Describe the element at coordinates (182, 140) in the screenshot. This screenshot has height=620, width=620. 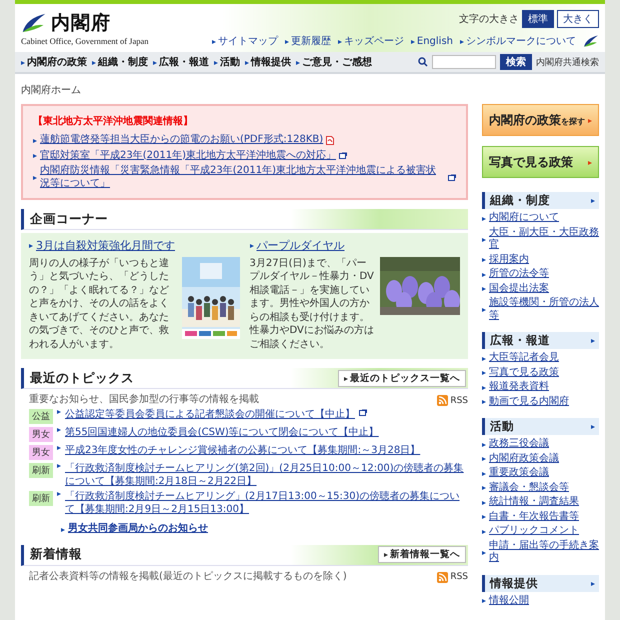
I see `link: 蓮舫節電啓発等担当大臣からの節電のお願い(PDF形式:128KB)` at that location.